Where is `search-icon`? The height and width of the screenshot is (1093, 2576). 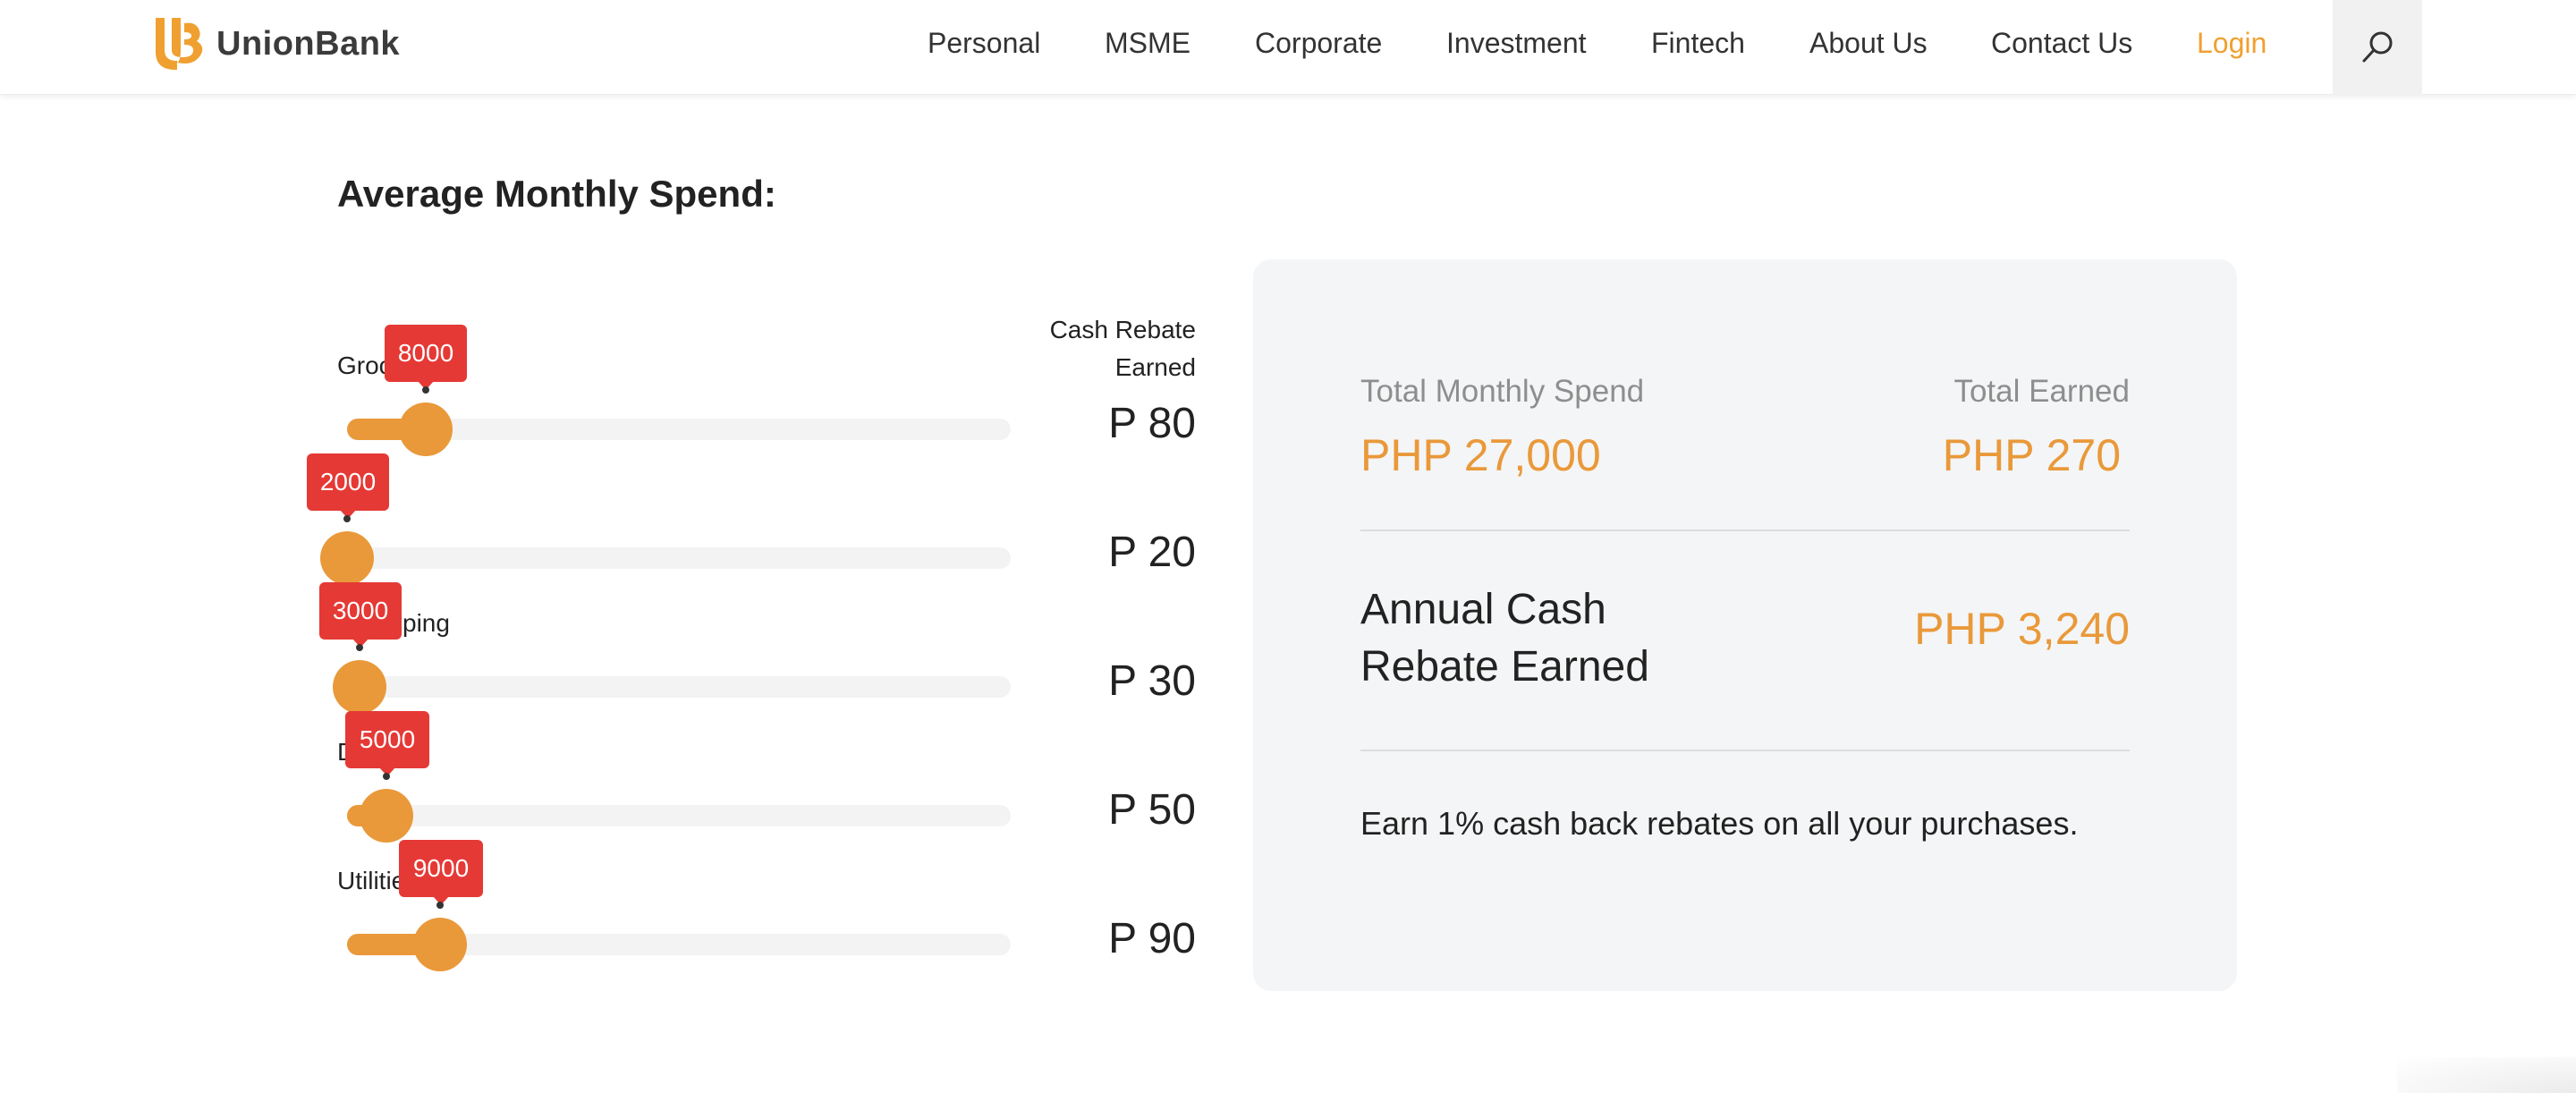
search-icon is located at coordinates (2377, 47).